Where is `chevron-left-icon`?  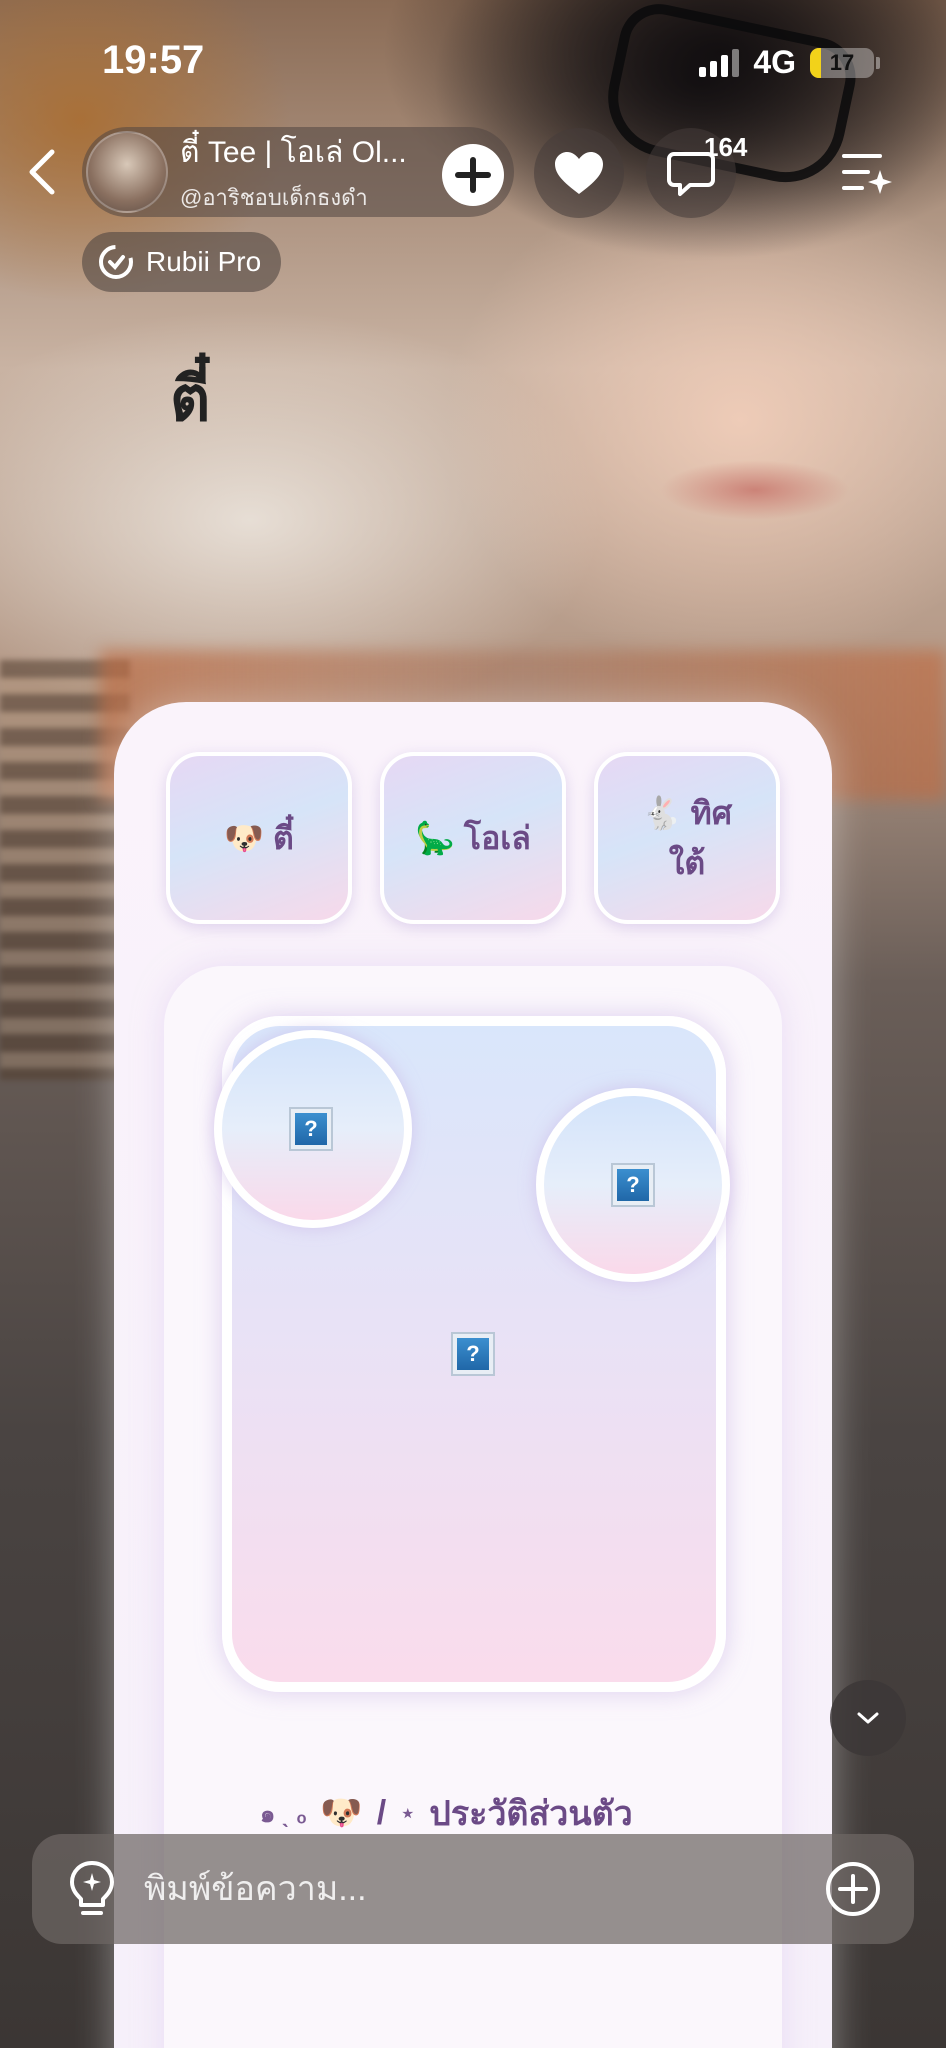
chevron-left-icon is located at coordinates (42, 172).